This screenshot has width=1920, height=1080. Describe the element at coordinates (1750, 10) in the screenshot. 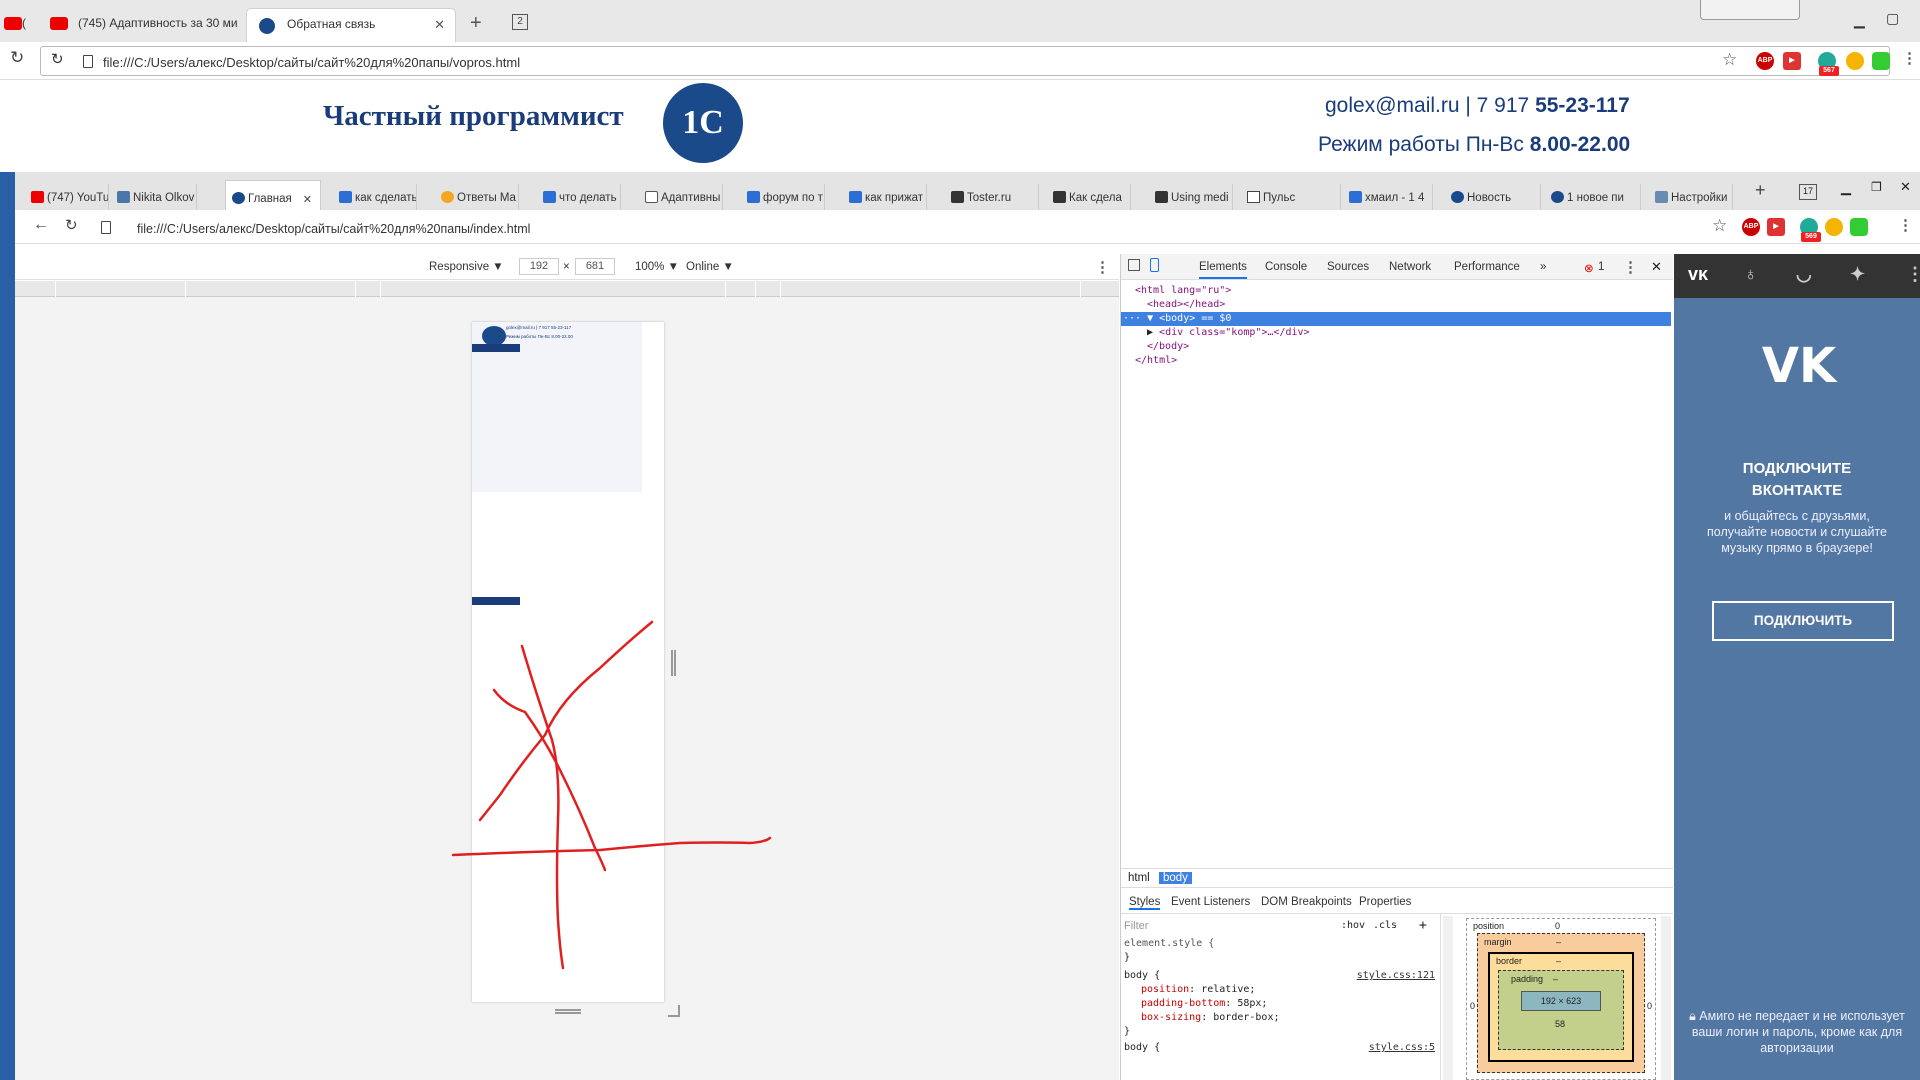

I see `window-stash-buttons` at that location.